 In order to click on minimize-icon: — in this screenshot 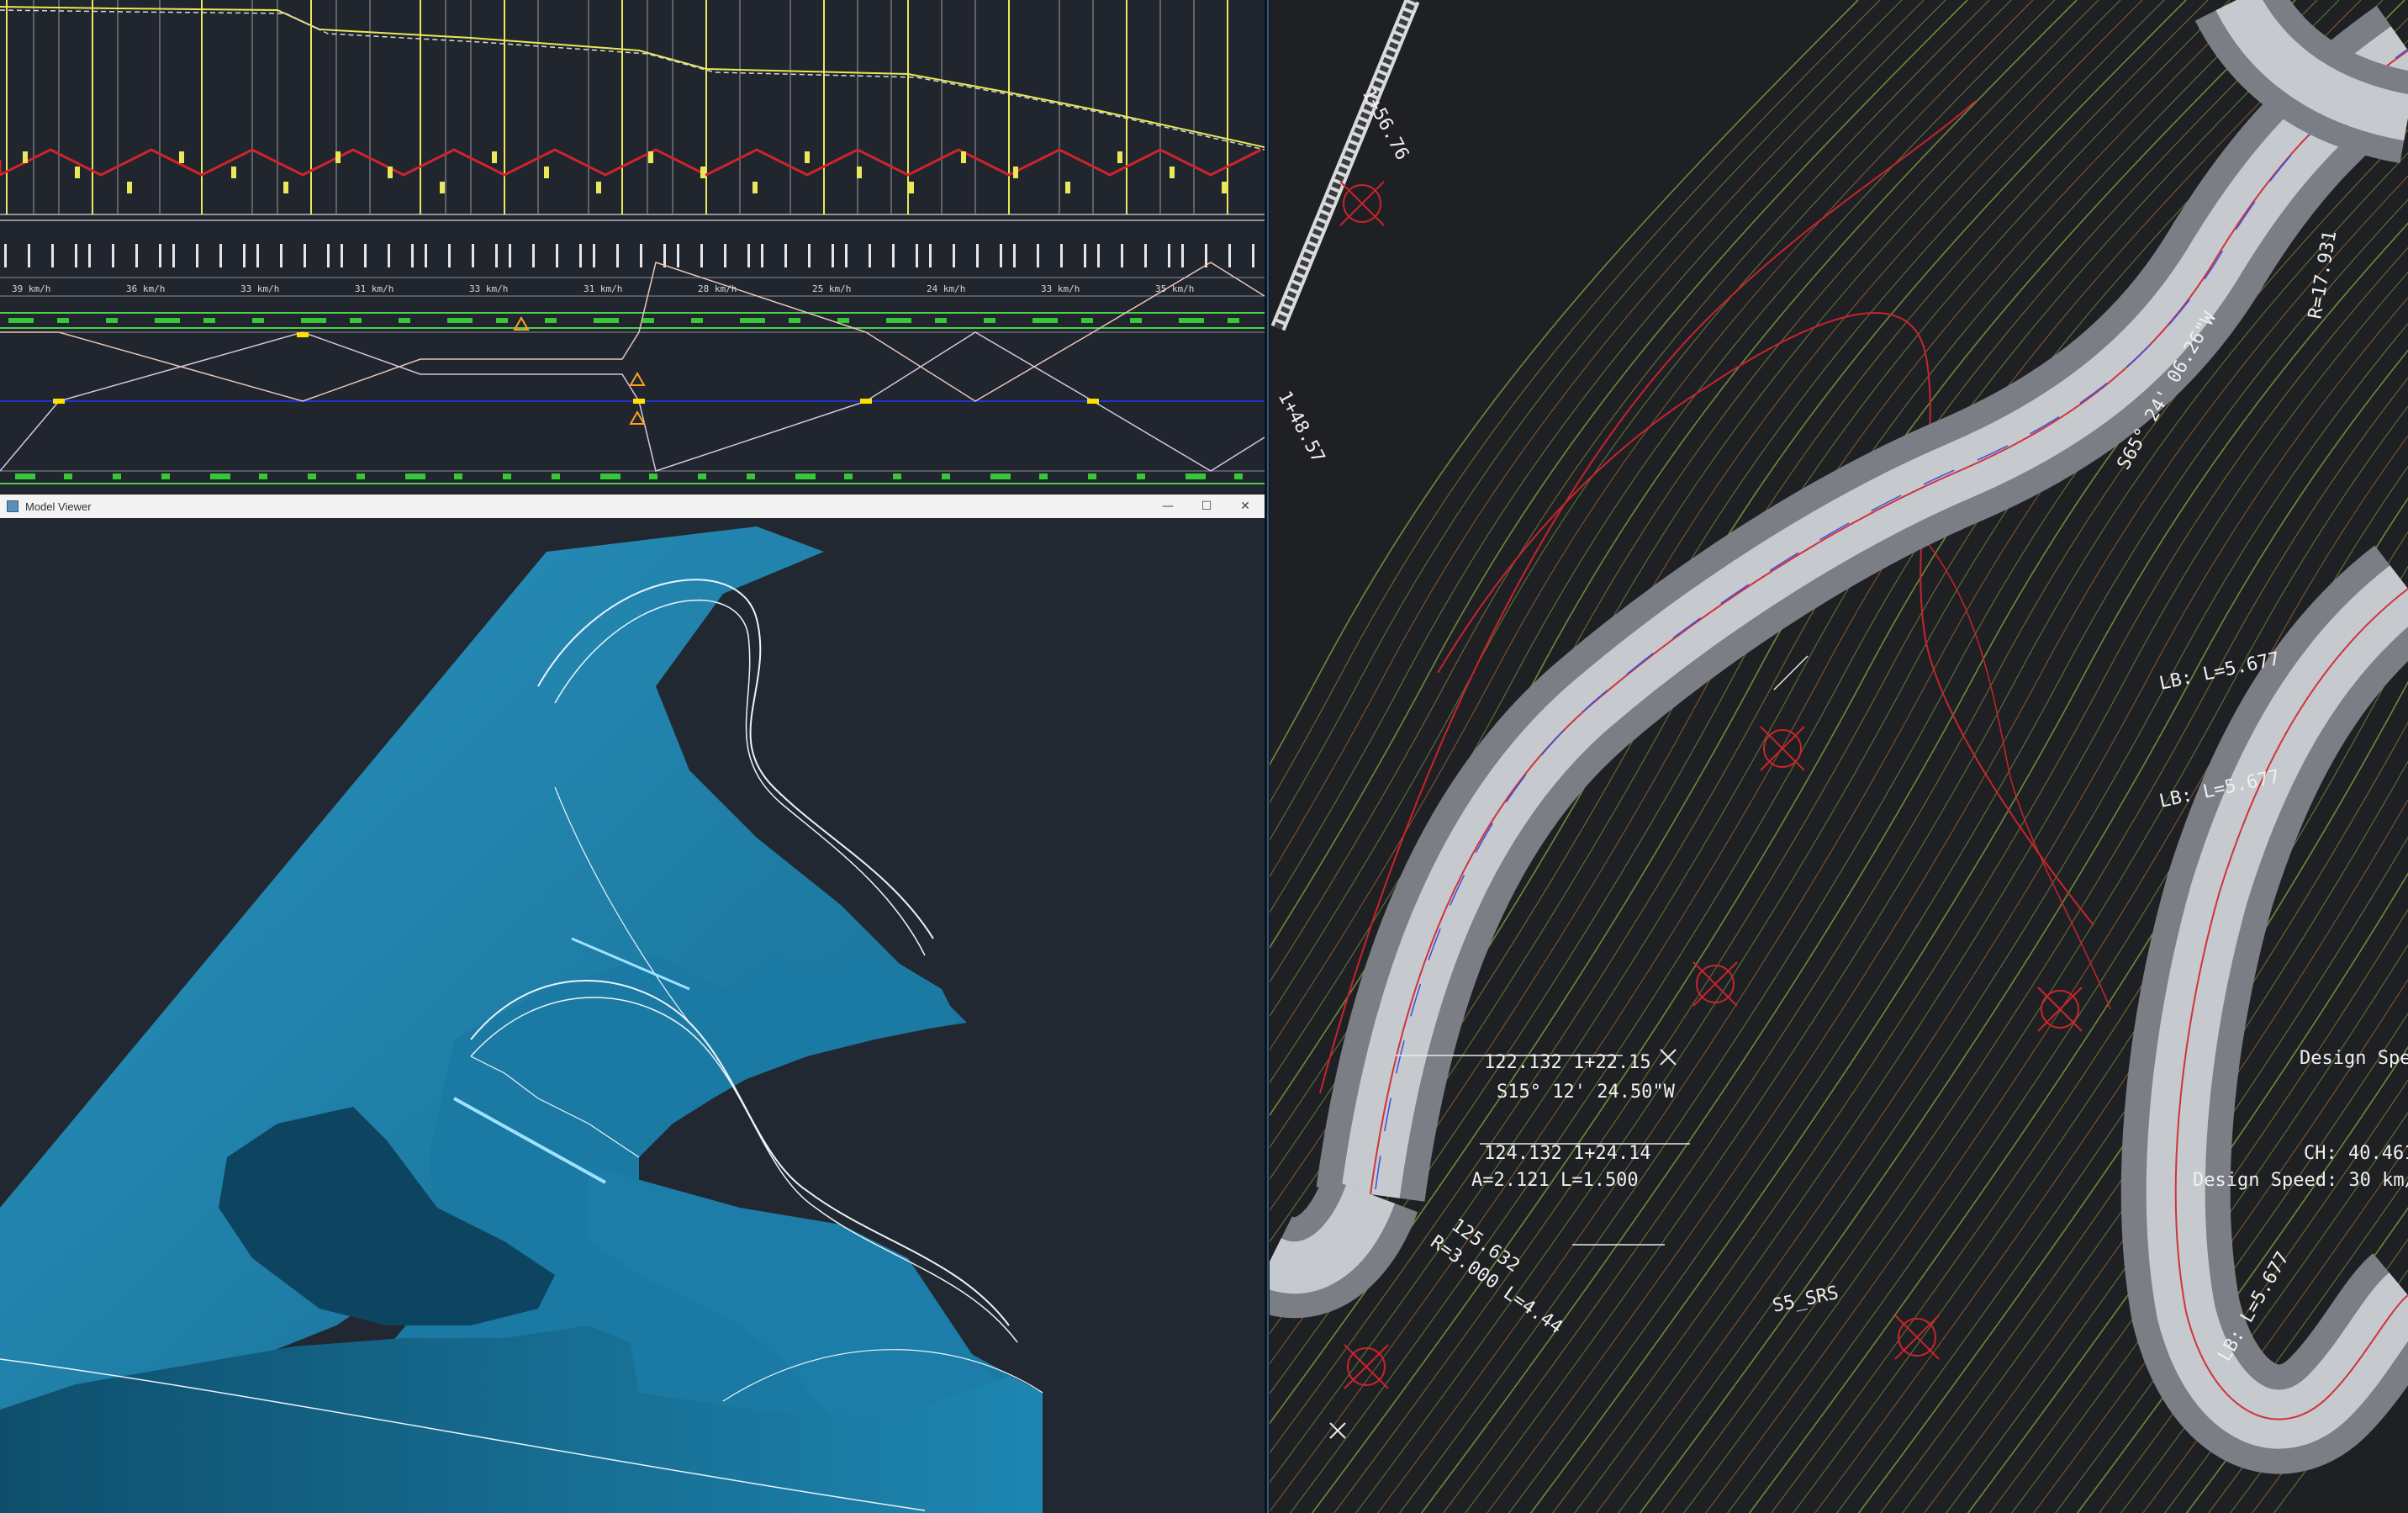, I will do `click(1168, 506)`.